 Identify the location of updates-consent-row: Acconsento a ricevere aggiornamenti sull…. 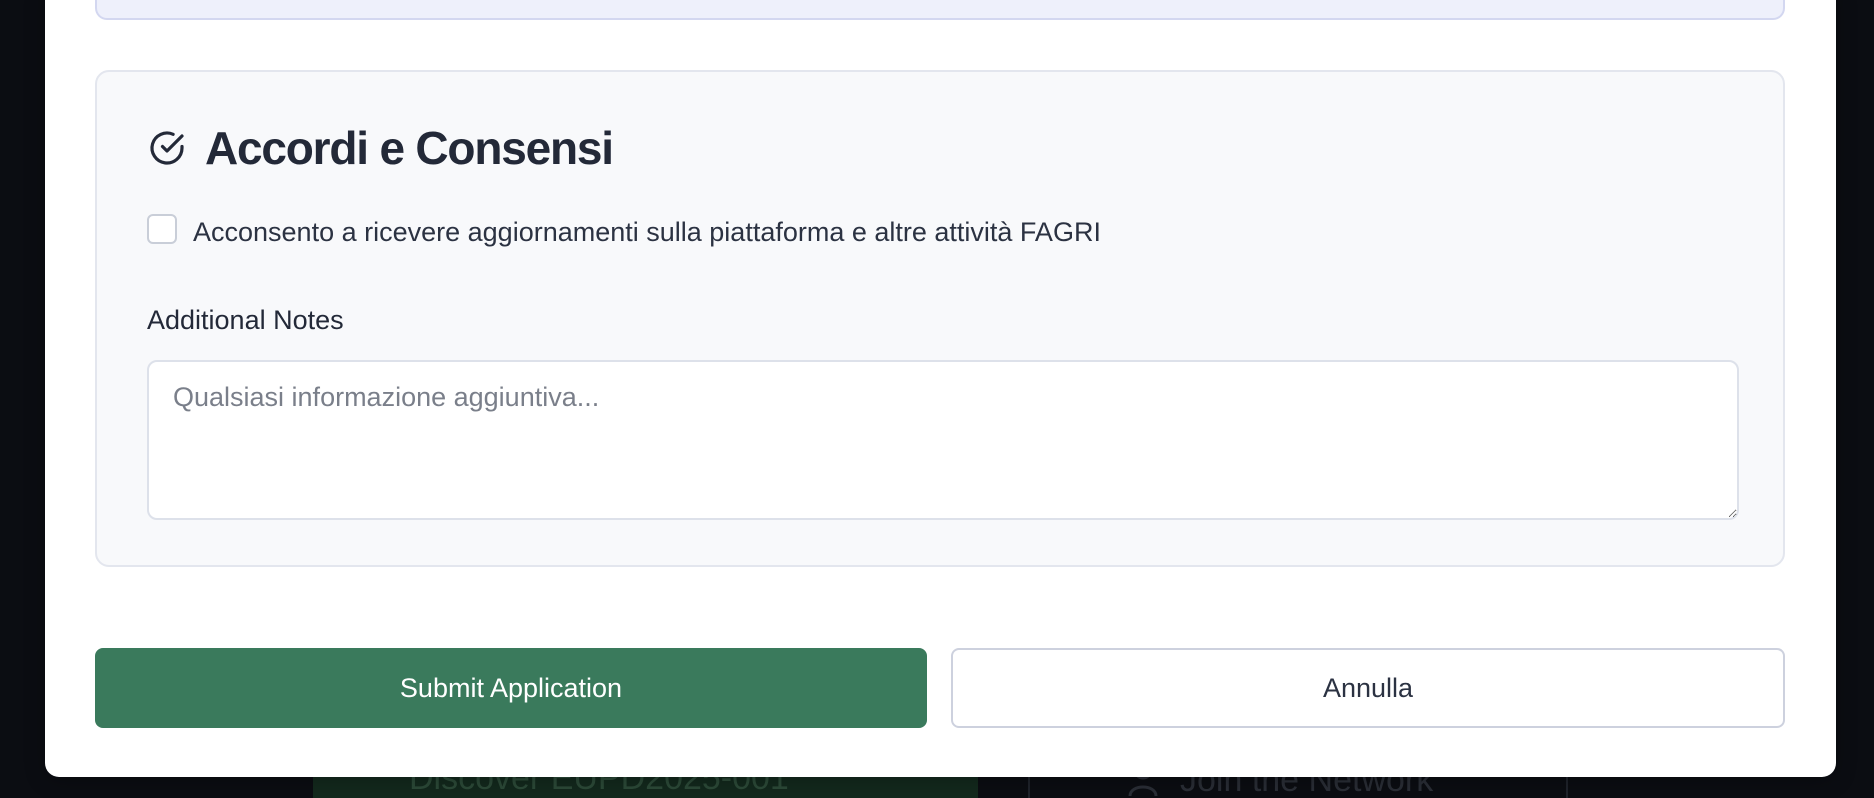
(624, 230).